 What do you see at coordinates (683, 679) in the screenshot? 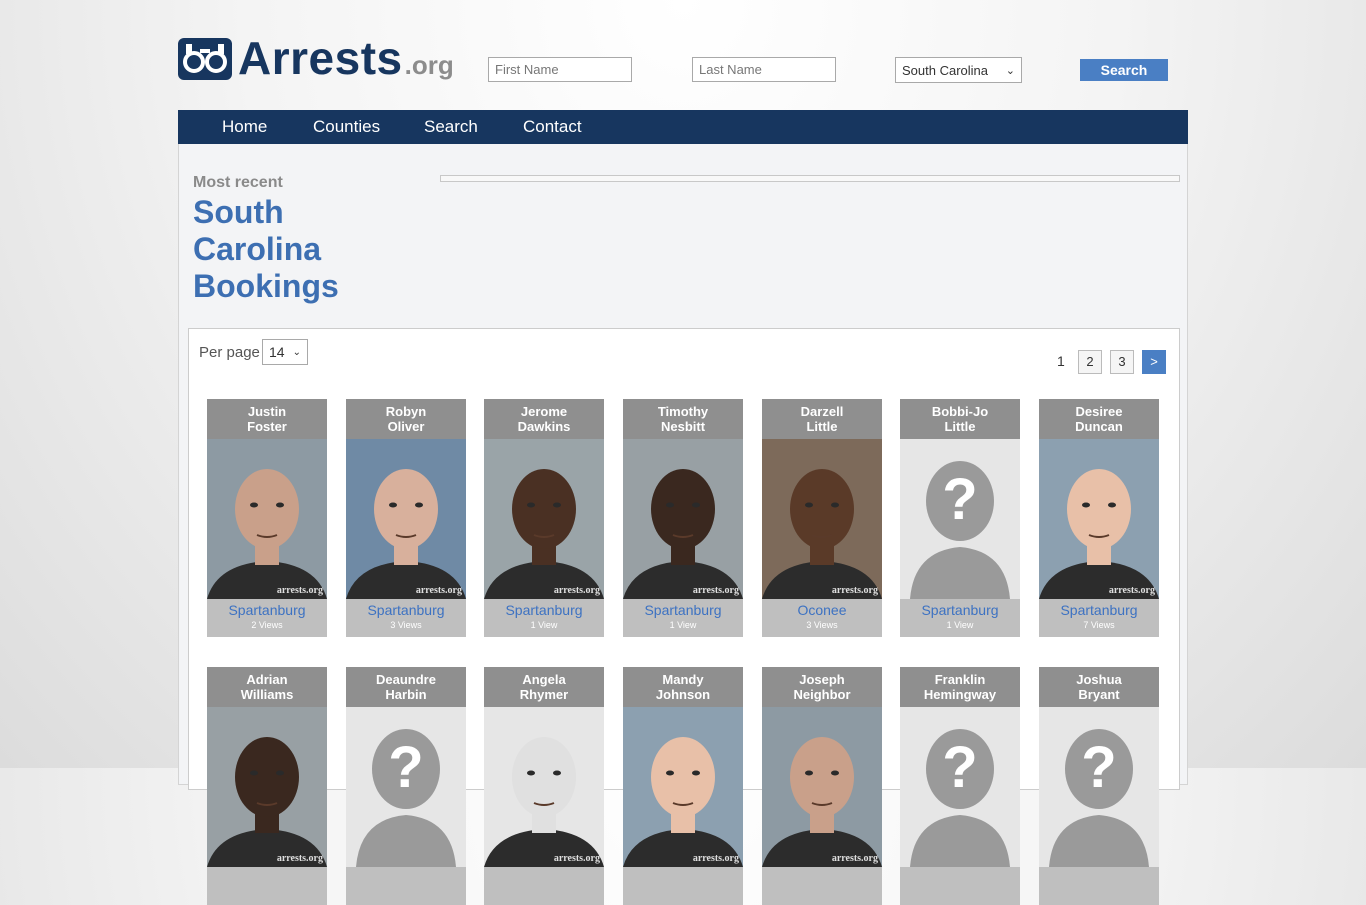
I see `booking-first-name: Mandy` at bounding box center [683, 679].